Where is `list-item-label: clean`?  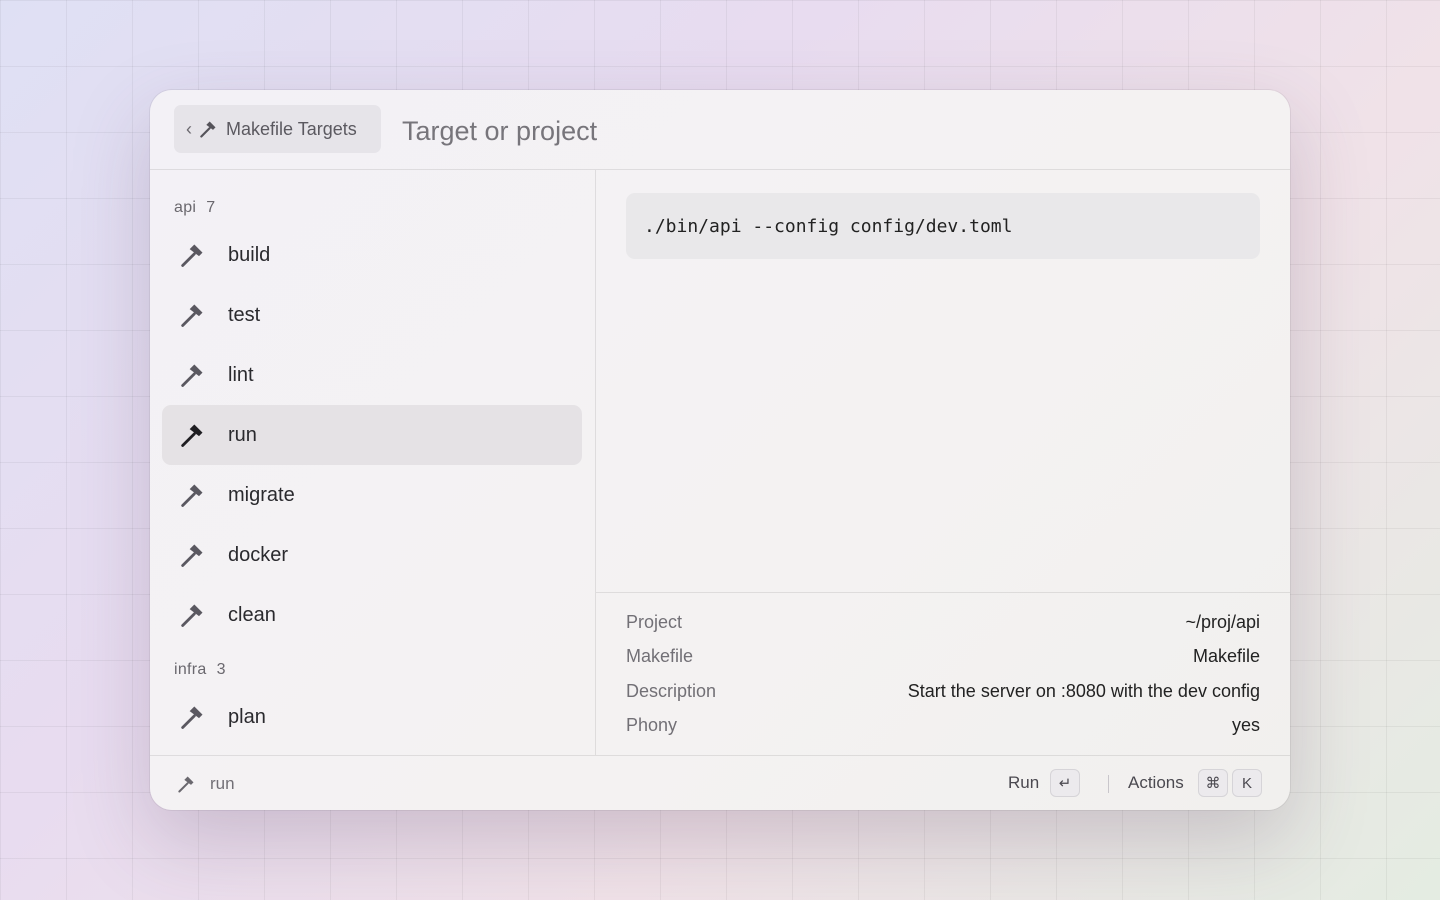 list-item-label: clean is located at coordinates (252, 614).